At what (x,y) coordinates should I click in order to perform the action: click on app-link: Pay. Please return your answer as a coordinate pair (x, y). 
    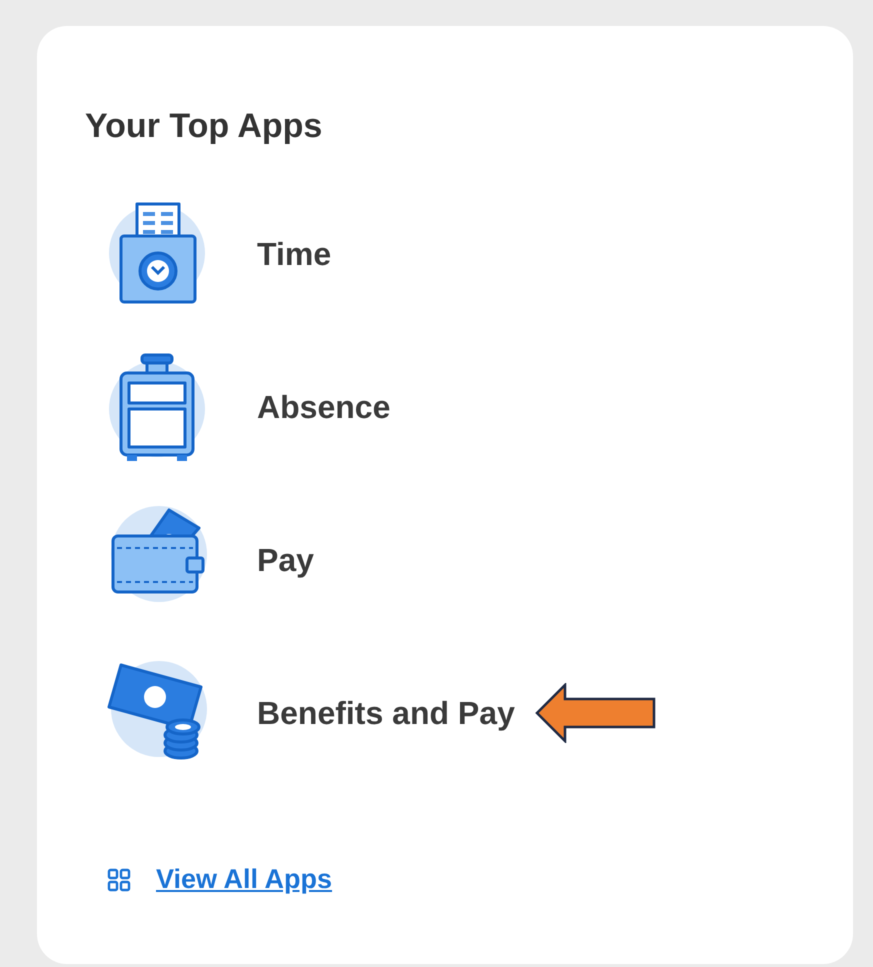
    Looking at the image, I should click on (285, 560).